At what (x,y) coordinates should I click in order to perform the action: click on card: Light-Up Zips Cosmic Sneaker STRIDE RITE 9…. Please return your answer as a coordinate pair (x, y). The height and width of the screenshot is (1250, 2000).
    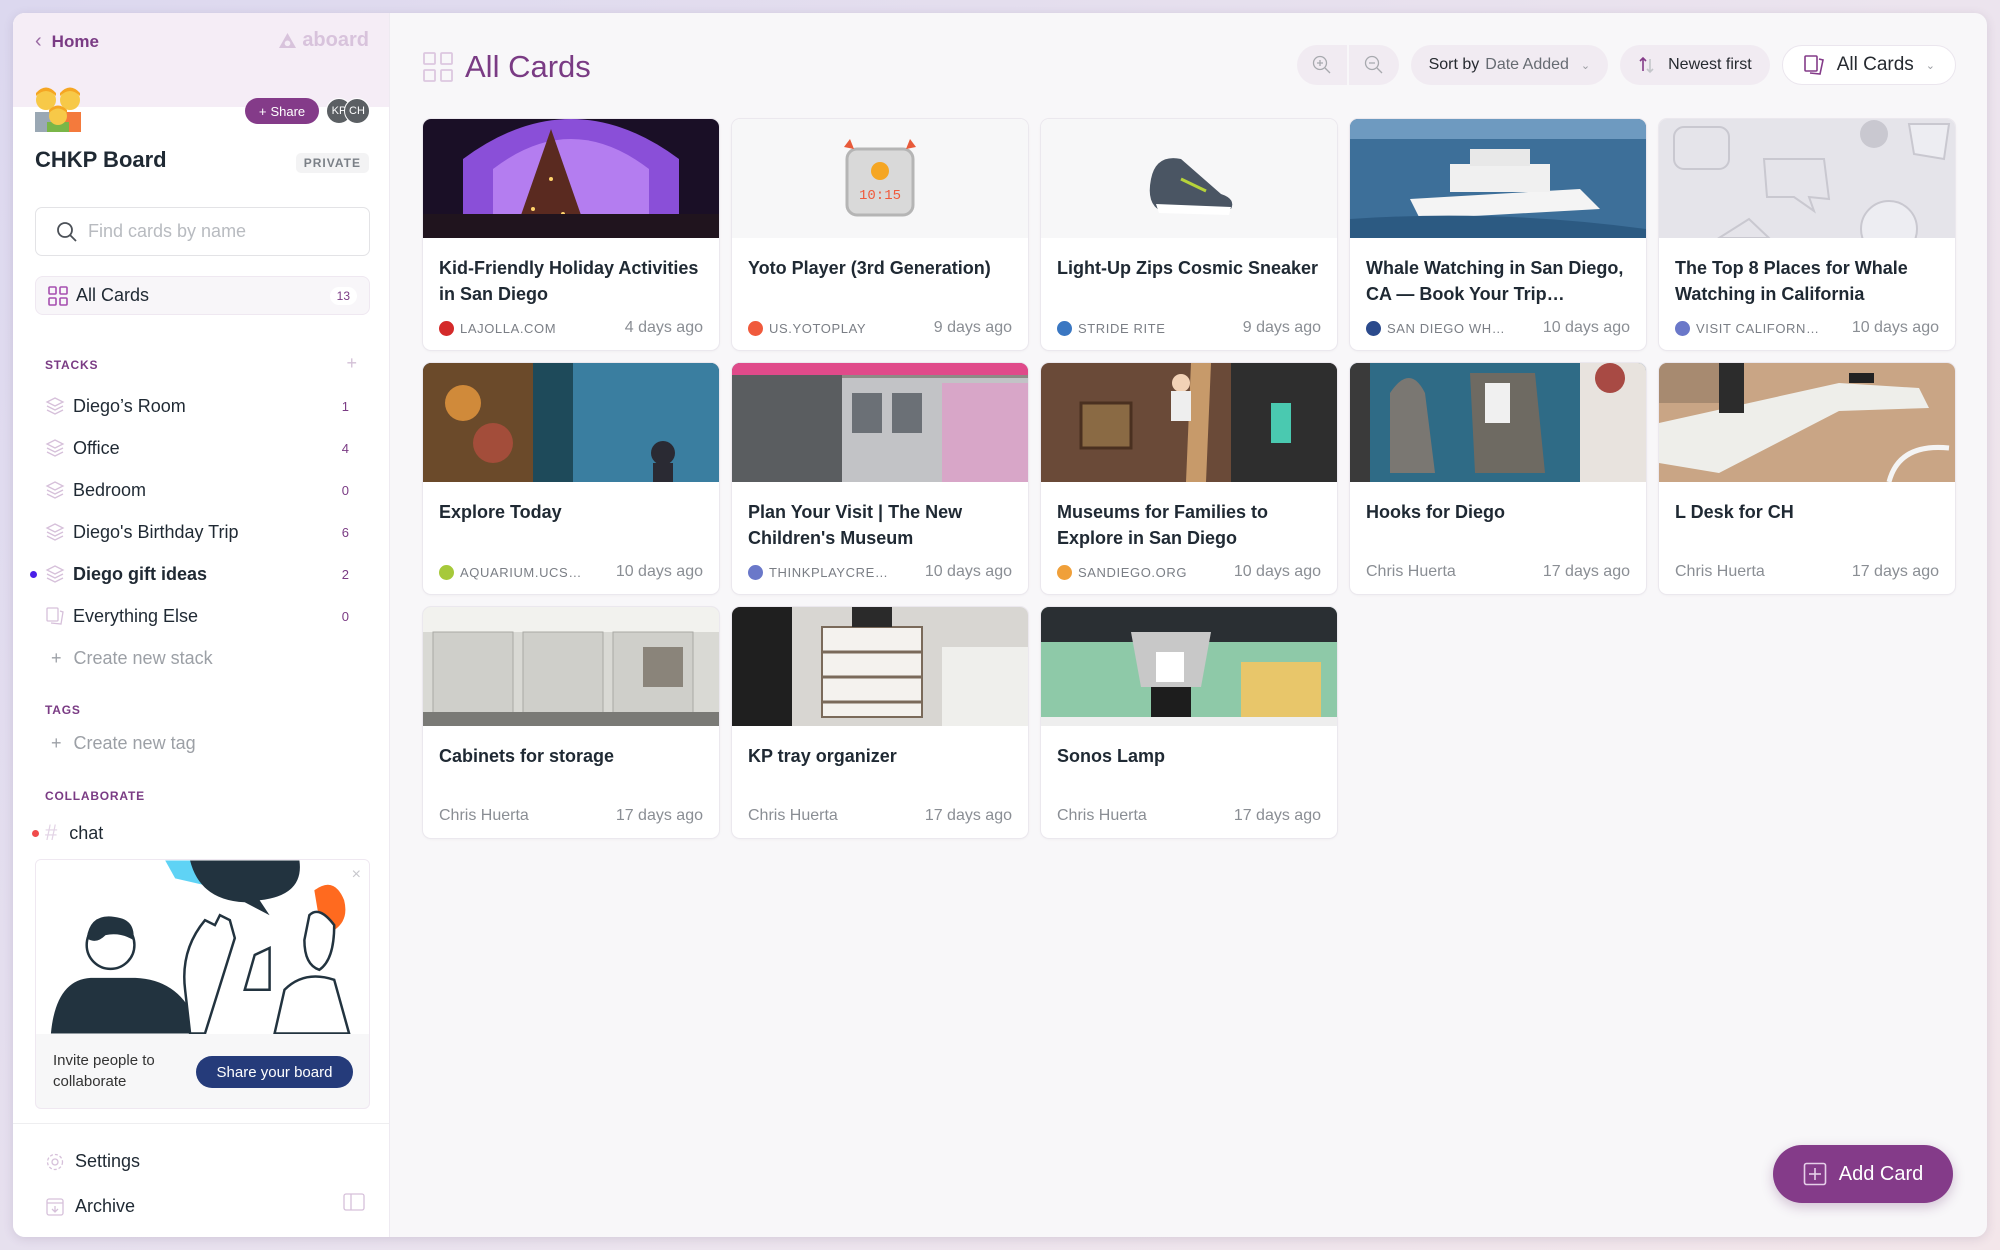
    Looking at the image, I should click on (1189, 234).